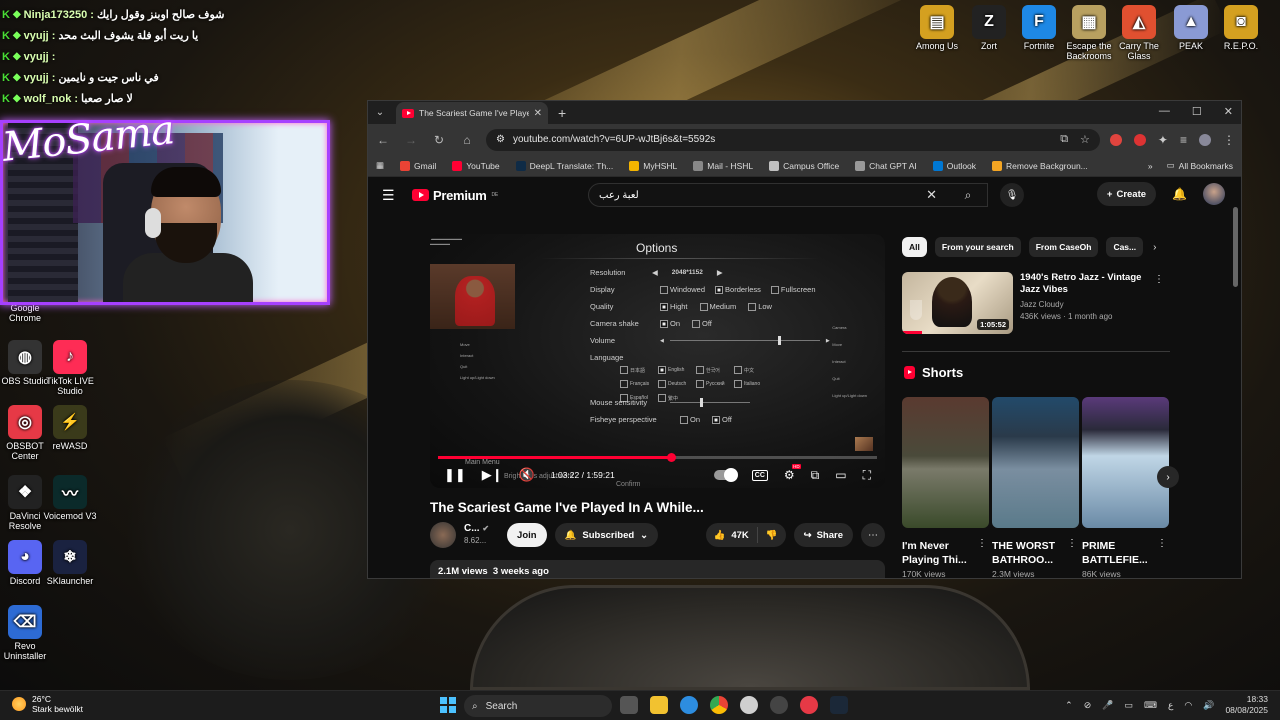 The image size is (1280, 720). I want to click on short-item: THE WORST BATHROO... 2.3M views ⋮, so click(1035, 487).